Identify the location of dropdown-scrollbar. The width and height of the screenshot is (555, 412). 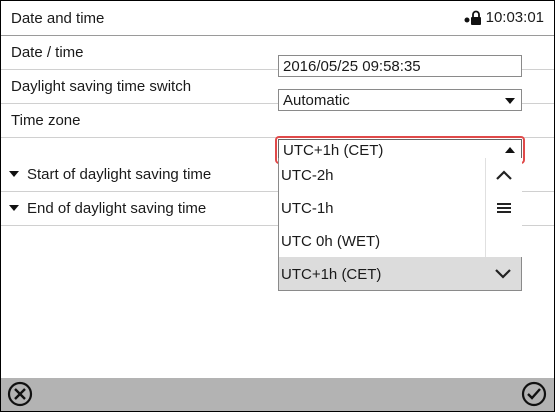
(503, 207).